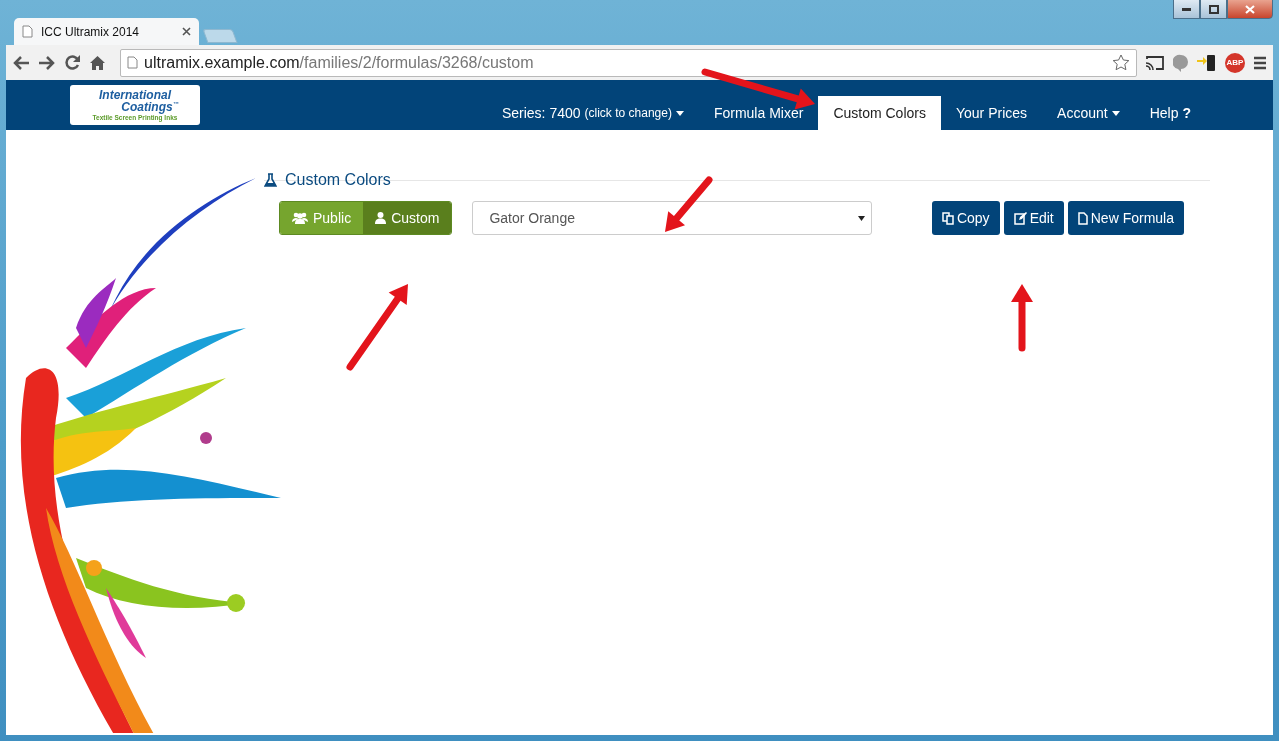 This screenshot has width=1279, height=741. I want to click on question-icon: ?, so click(1186, 113).